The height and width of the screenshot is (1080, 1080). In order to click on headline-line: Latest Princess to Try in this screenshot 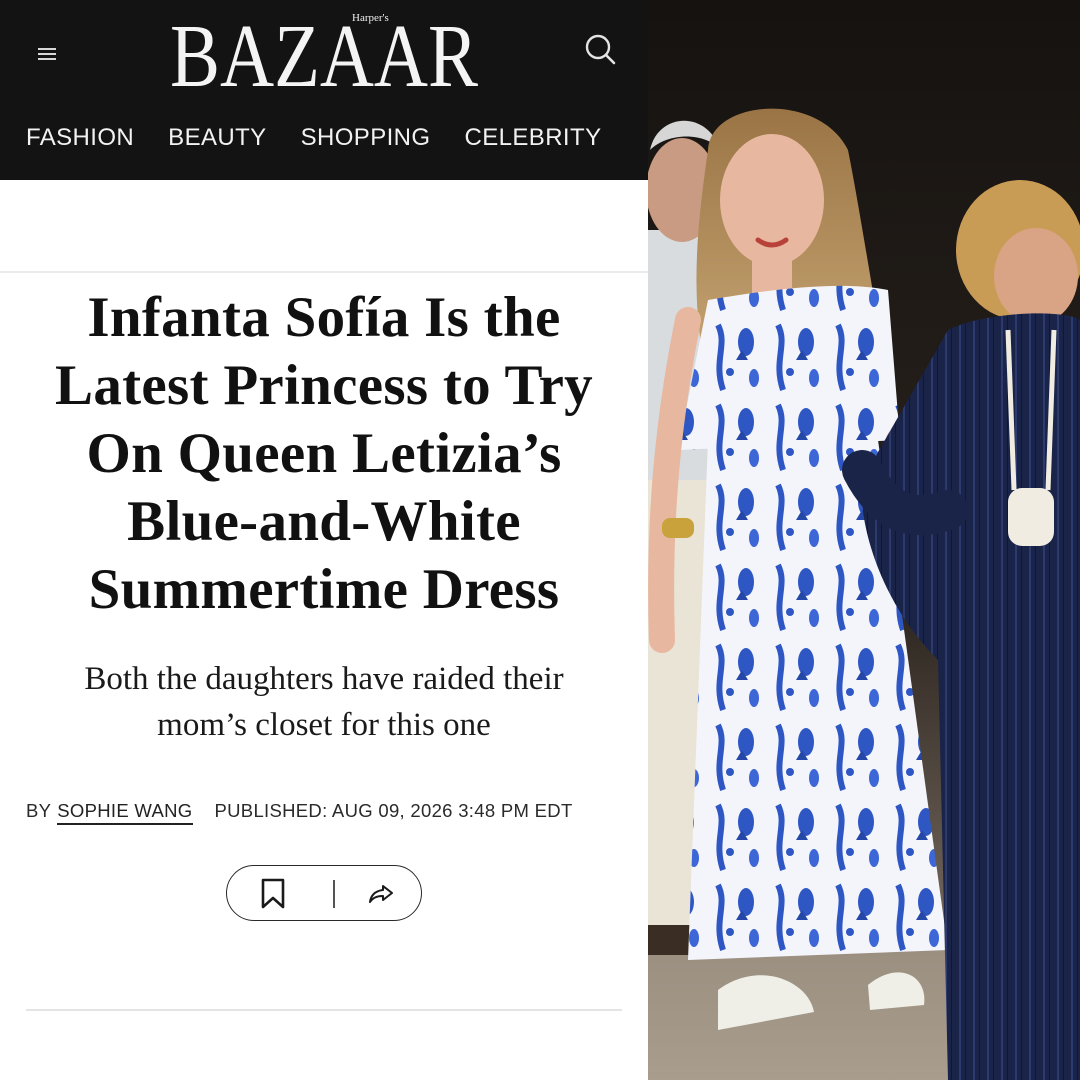, I will do `click(324, 385)`.